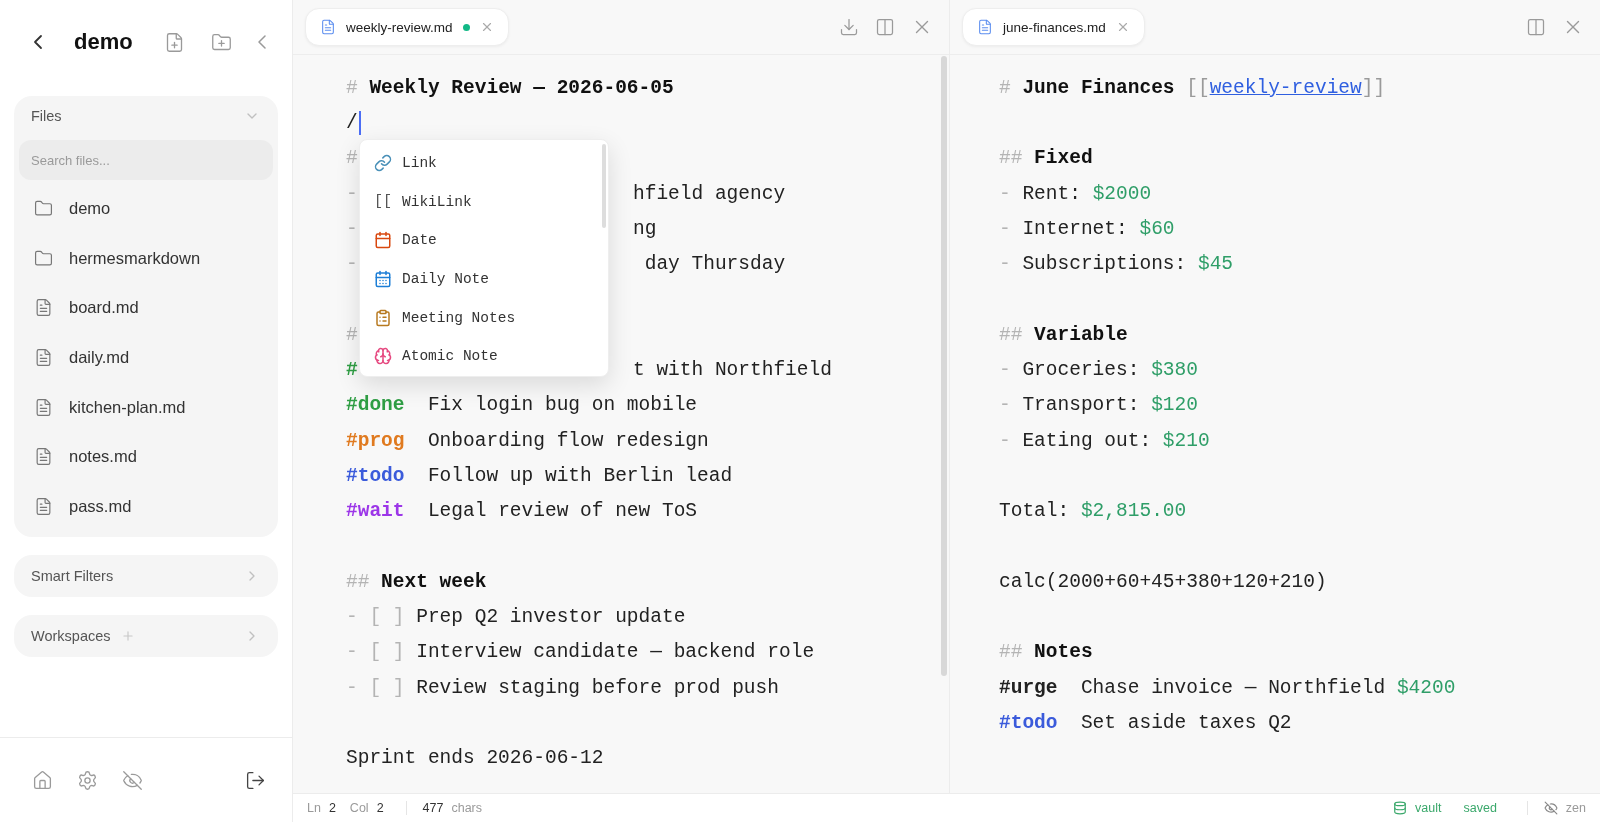 Image resolution: width=1600 pixels, height=822 pixels. I want to click on panel-title: Smart Filters, so click(72, 576).